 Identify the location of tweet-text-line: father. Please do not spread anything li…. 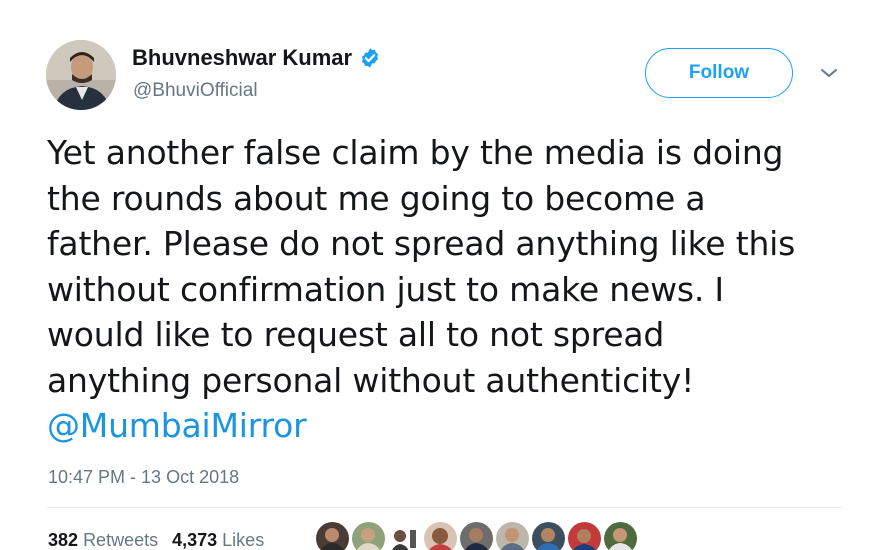
(421, 243).